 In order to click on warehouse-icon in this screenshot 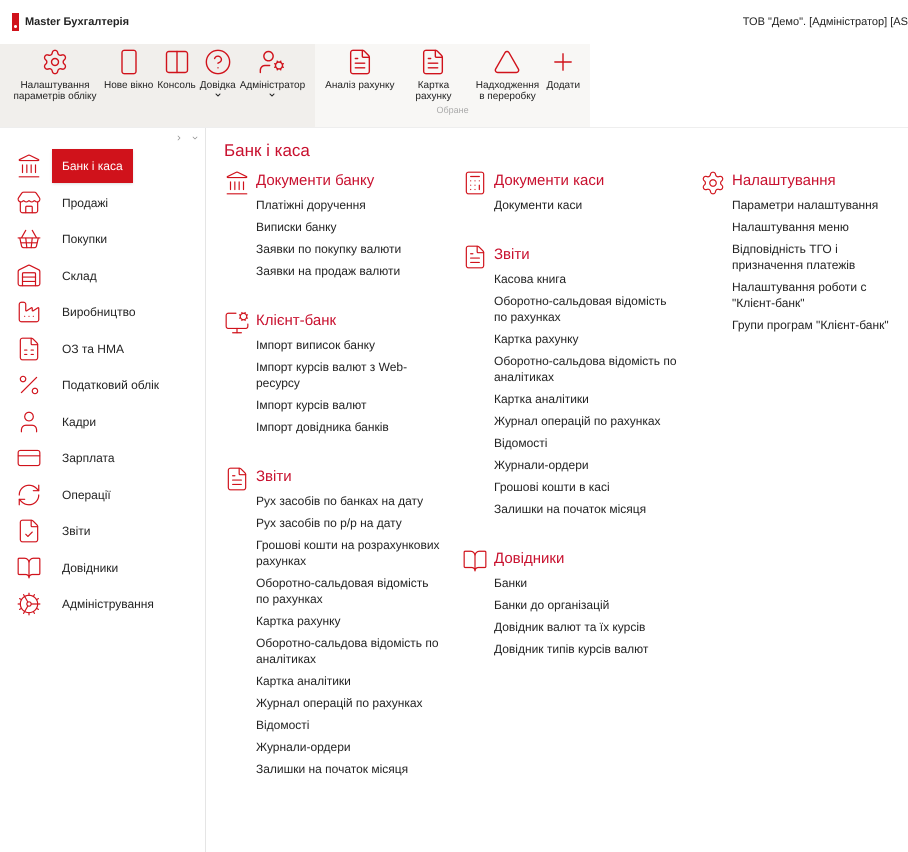, I will do `click(29, 275)`.